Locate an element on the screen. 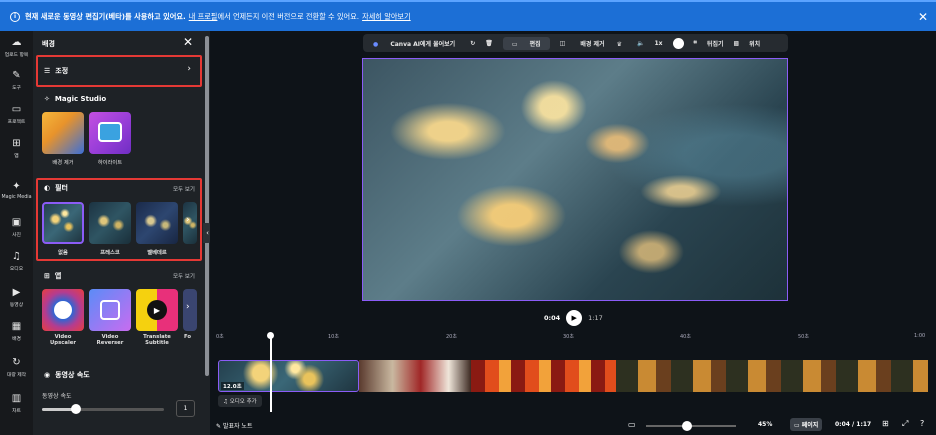  app-label-translate: Translate Subtitle is located at coordinates (157, 340).